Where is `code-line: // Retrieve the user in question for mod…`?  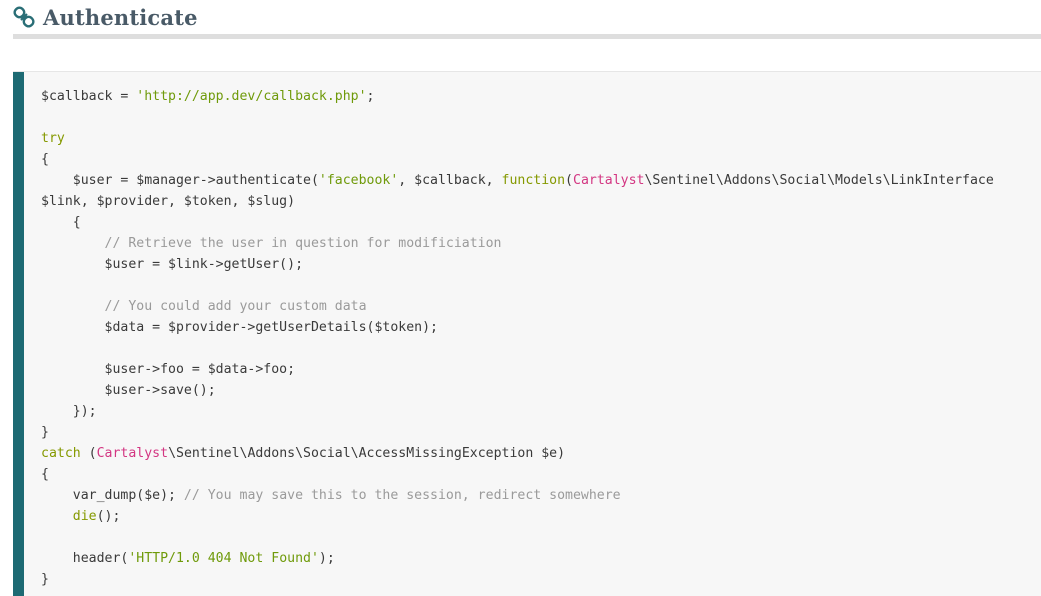
code-line: // Retrieve the user in question for mod… is located at coordinates (517, 243).